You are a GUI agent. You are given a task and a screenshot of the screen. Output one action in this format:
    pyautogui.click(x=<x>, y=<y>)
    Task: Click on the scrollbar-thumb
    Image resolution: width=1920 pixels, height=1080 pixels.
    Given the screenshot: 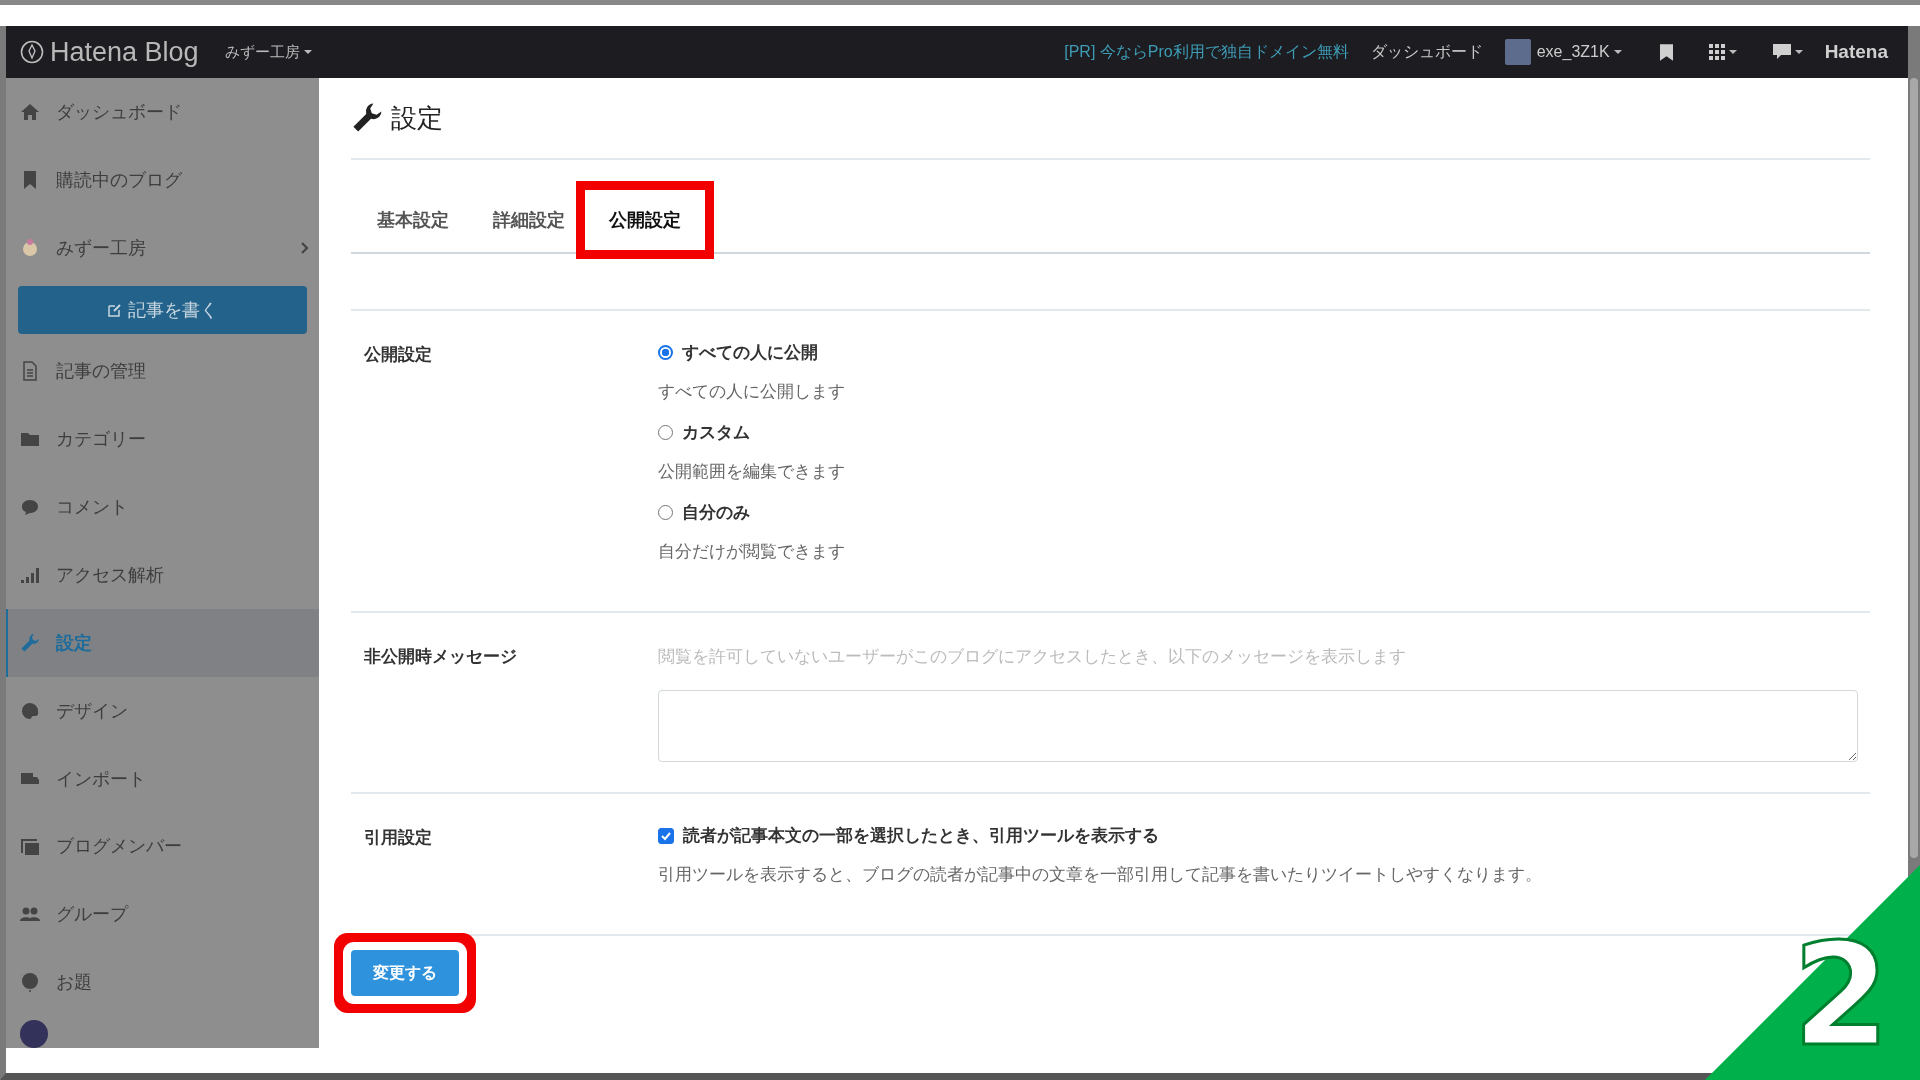 What is the action you would take?
    pyautogui.click(x=1914, y=468)
    